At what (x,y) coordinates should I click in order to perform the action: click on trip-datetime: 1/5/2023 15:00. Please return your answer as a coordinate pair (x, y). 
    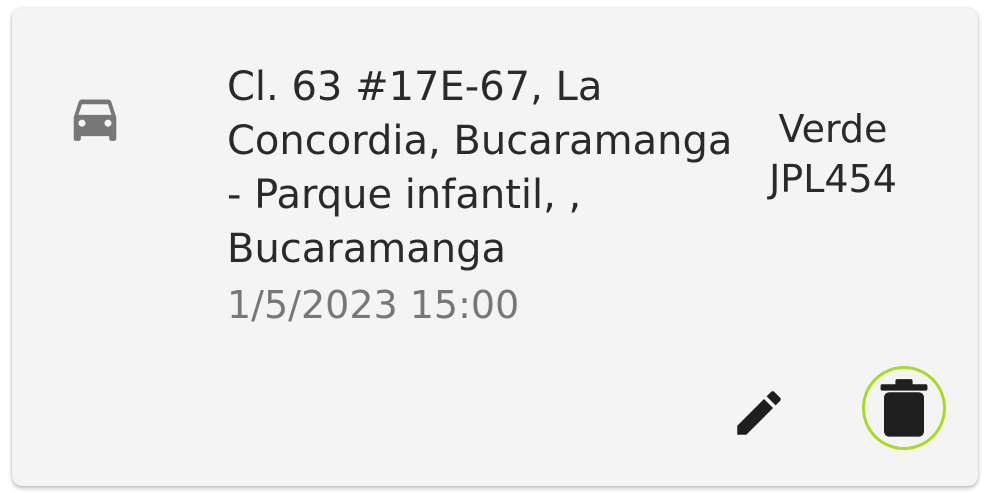
    Looking at the image, I should click on (373, 305).